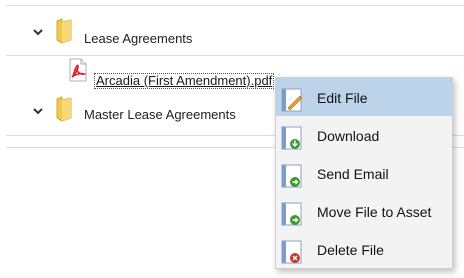 The width and height of the screenshot is (464, 278). Describe the element at coordinates (138, 38) in the screenshot. I see `folder-label: Lease Agreements` at that location.